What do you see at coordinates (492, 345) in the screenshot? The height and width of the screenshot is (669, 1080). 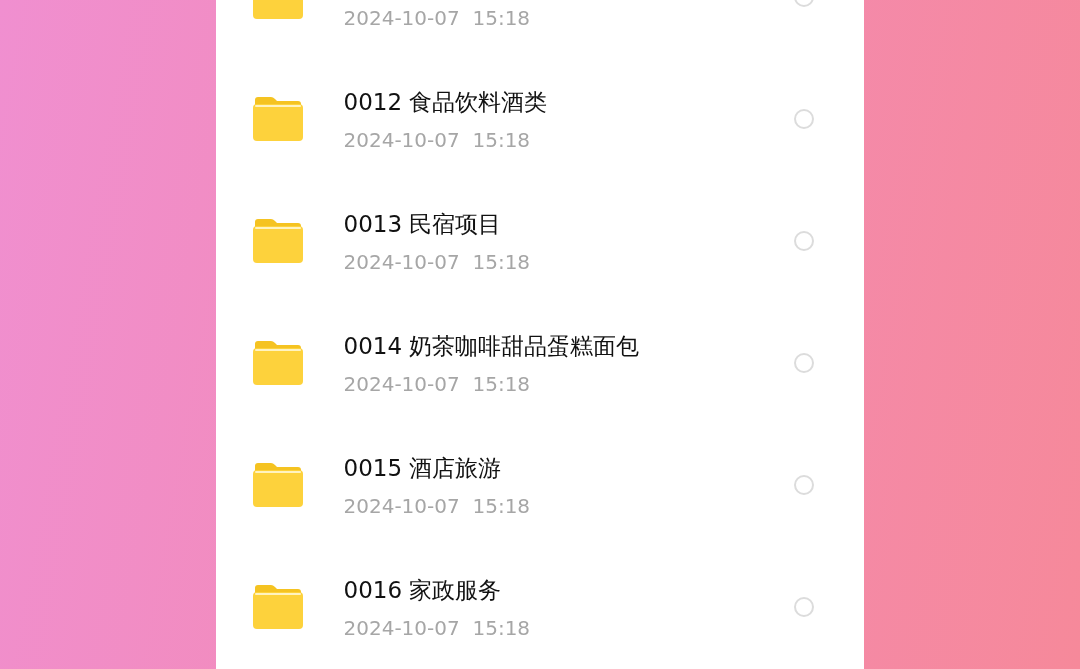 I see `folder-name: 0014 奶茶咖啡甜品蛋糕面包` at bounding box center [492, 345].